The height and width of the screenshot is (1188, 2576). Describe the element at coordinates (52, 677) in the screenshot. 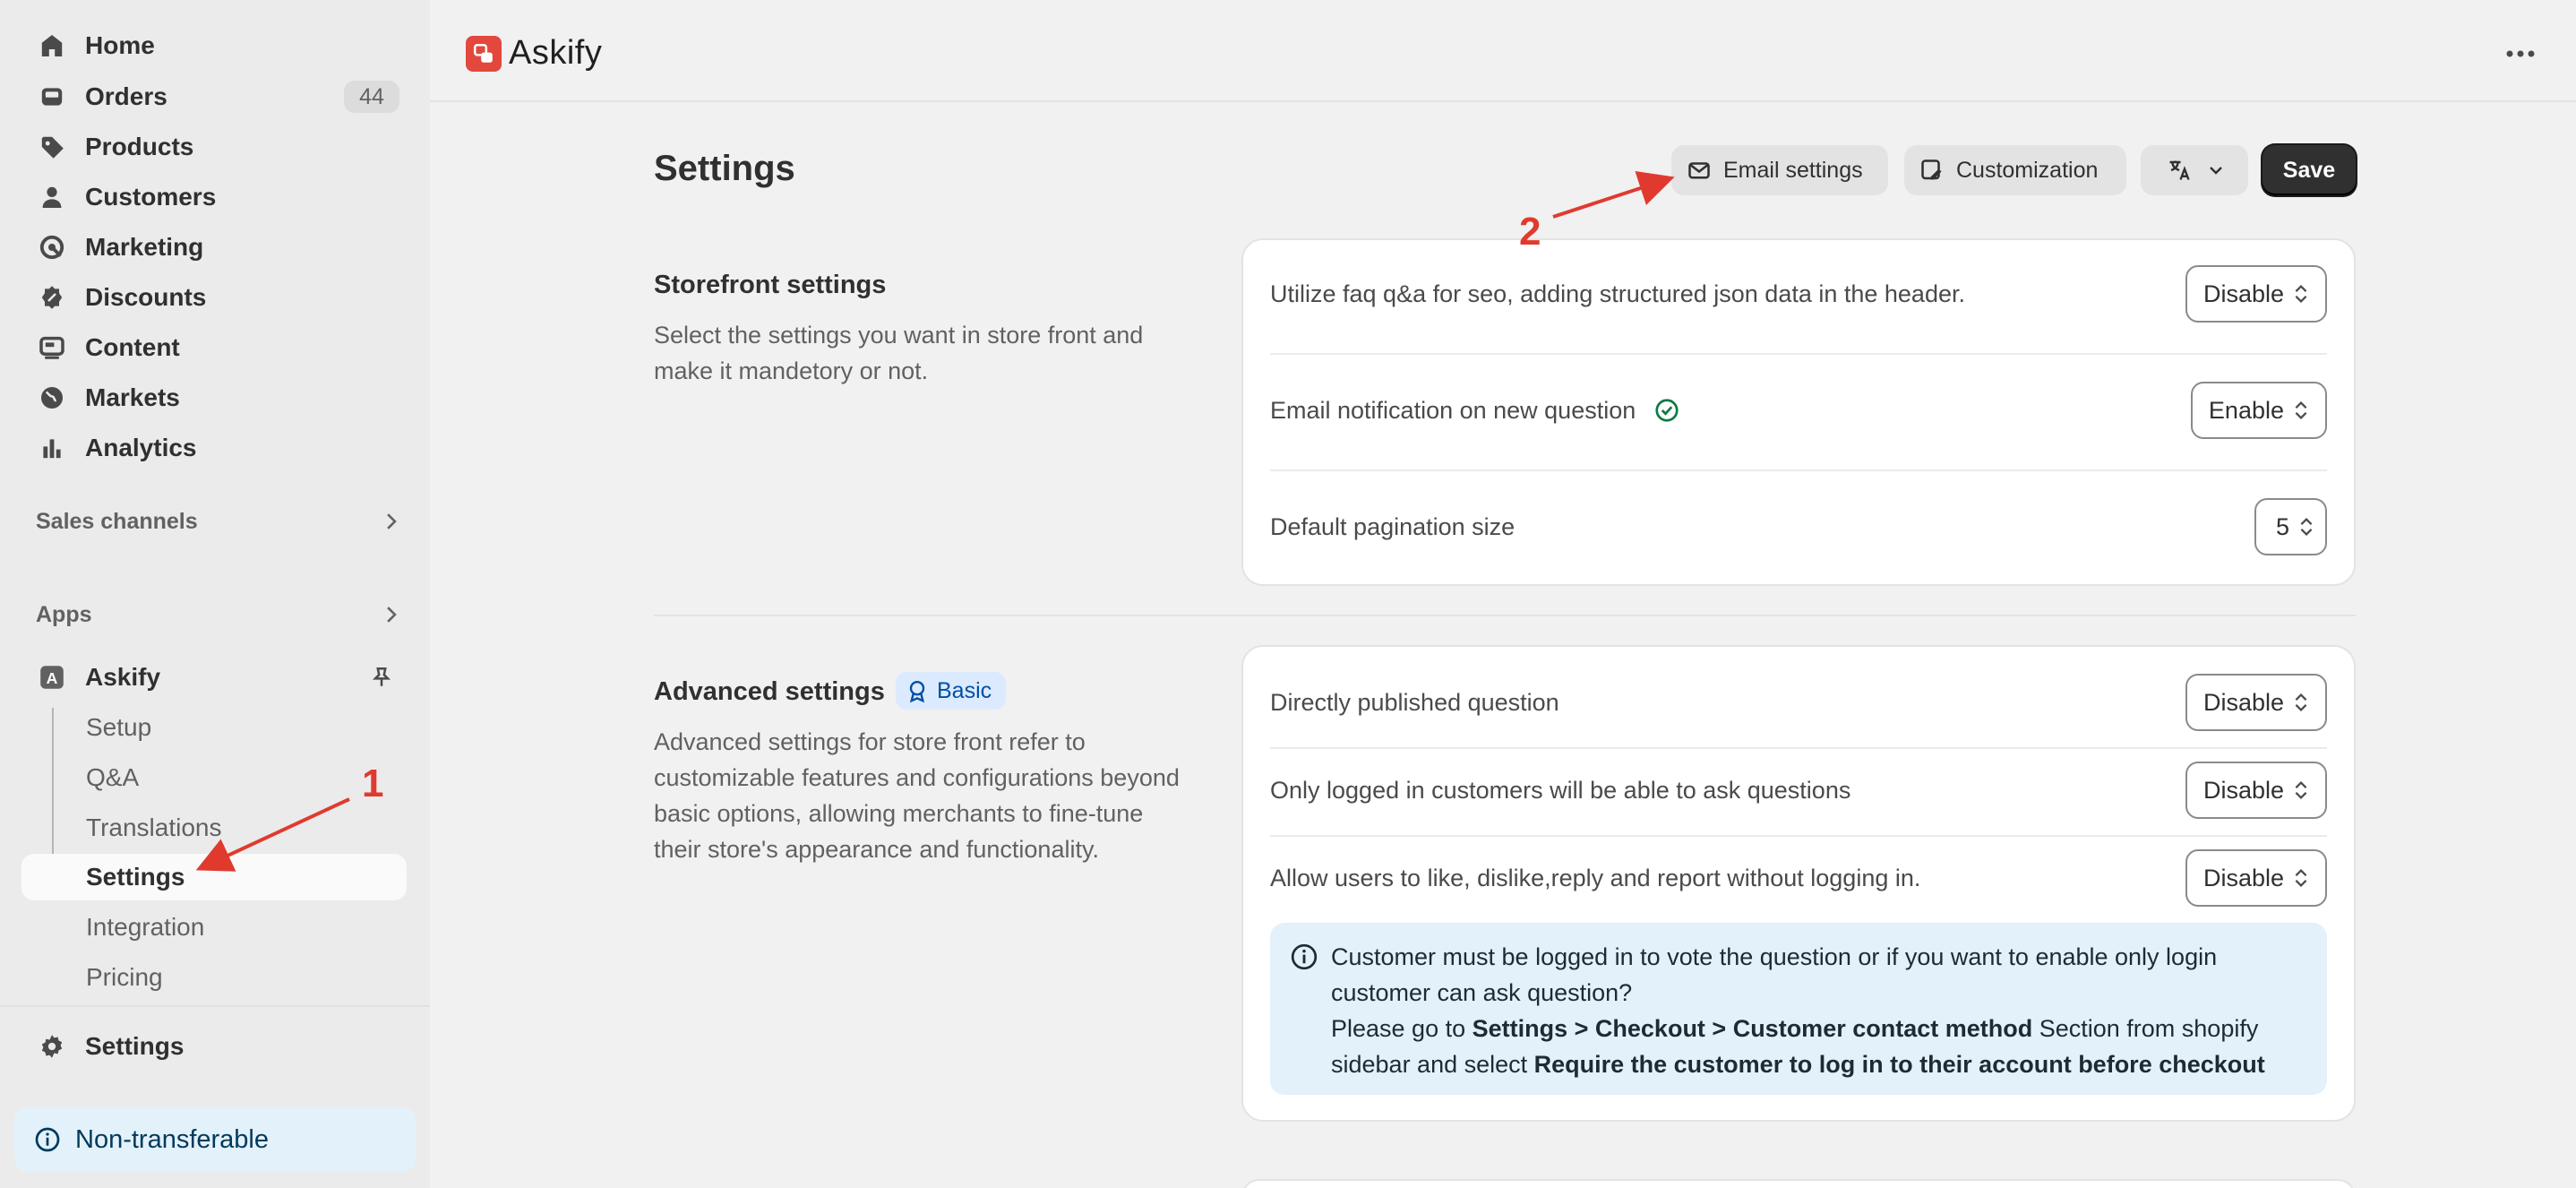

I see `askify-app-icon: A` at that location.